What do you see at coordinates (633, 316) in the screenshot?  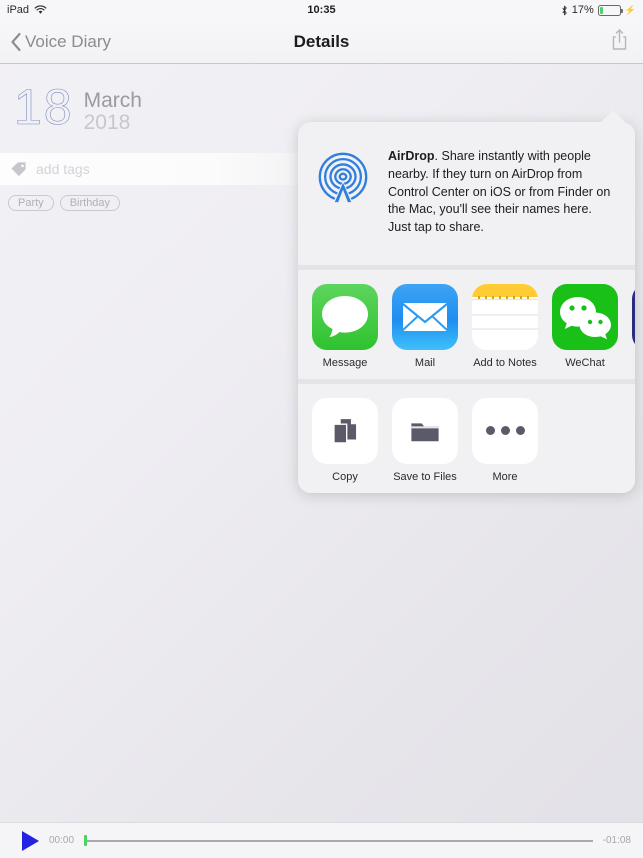 I see `cutoff-app-icon` at bounding box center [633, 316].